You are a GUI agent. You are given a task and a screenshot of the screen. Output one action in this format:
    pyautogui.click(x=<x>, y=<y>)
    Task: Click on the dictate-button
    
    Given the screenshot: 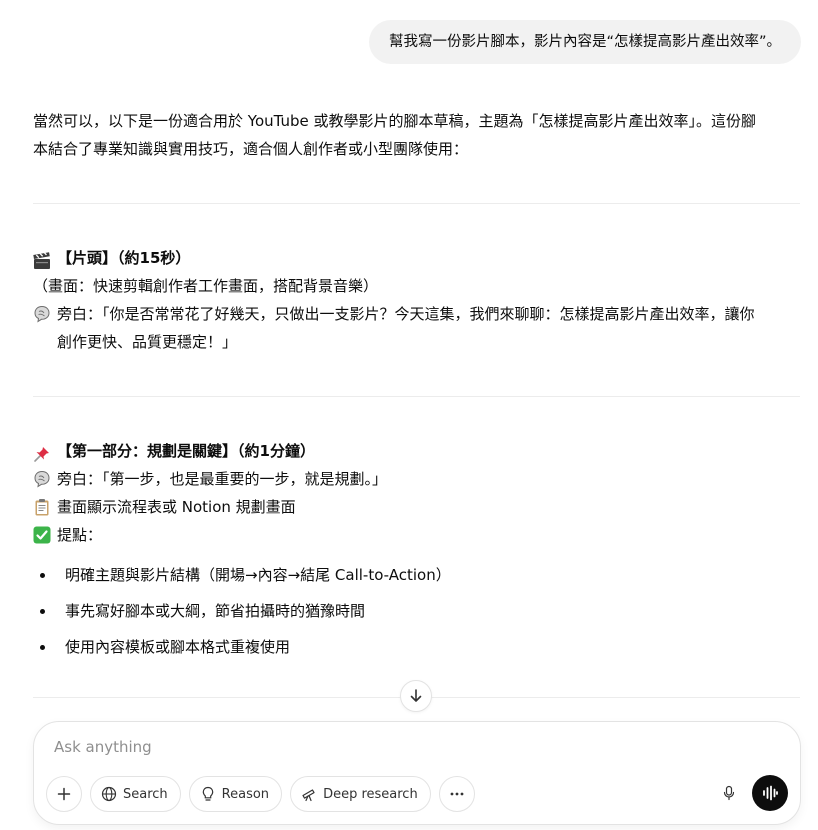 What is the action you would take?
    pyautogui.click(x=729, y=793)
    